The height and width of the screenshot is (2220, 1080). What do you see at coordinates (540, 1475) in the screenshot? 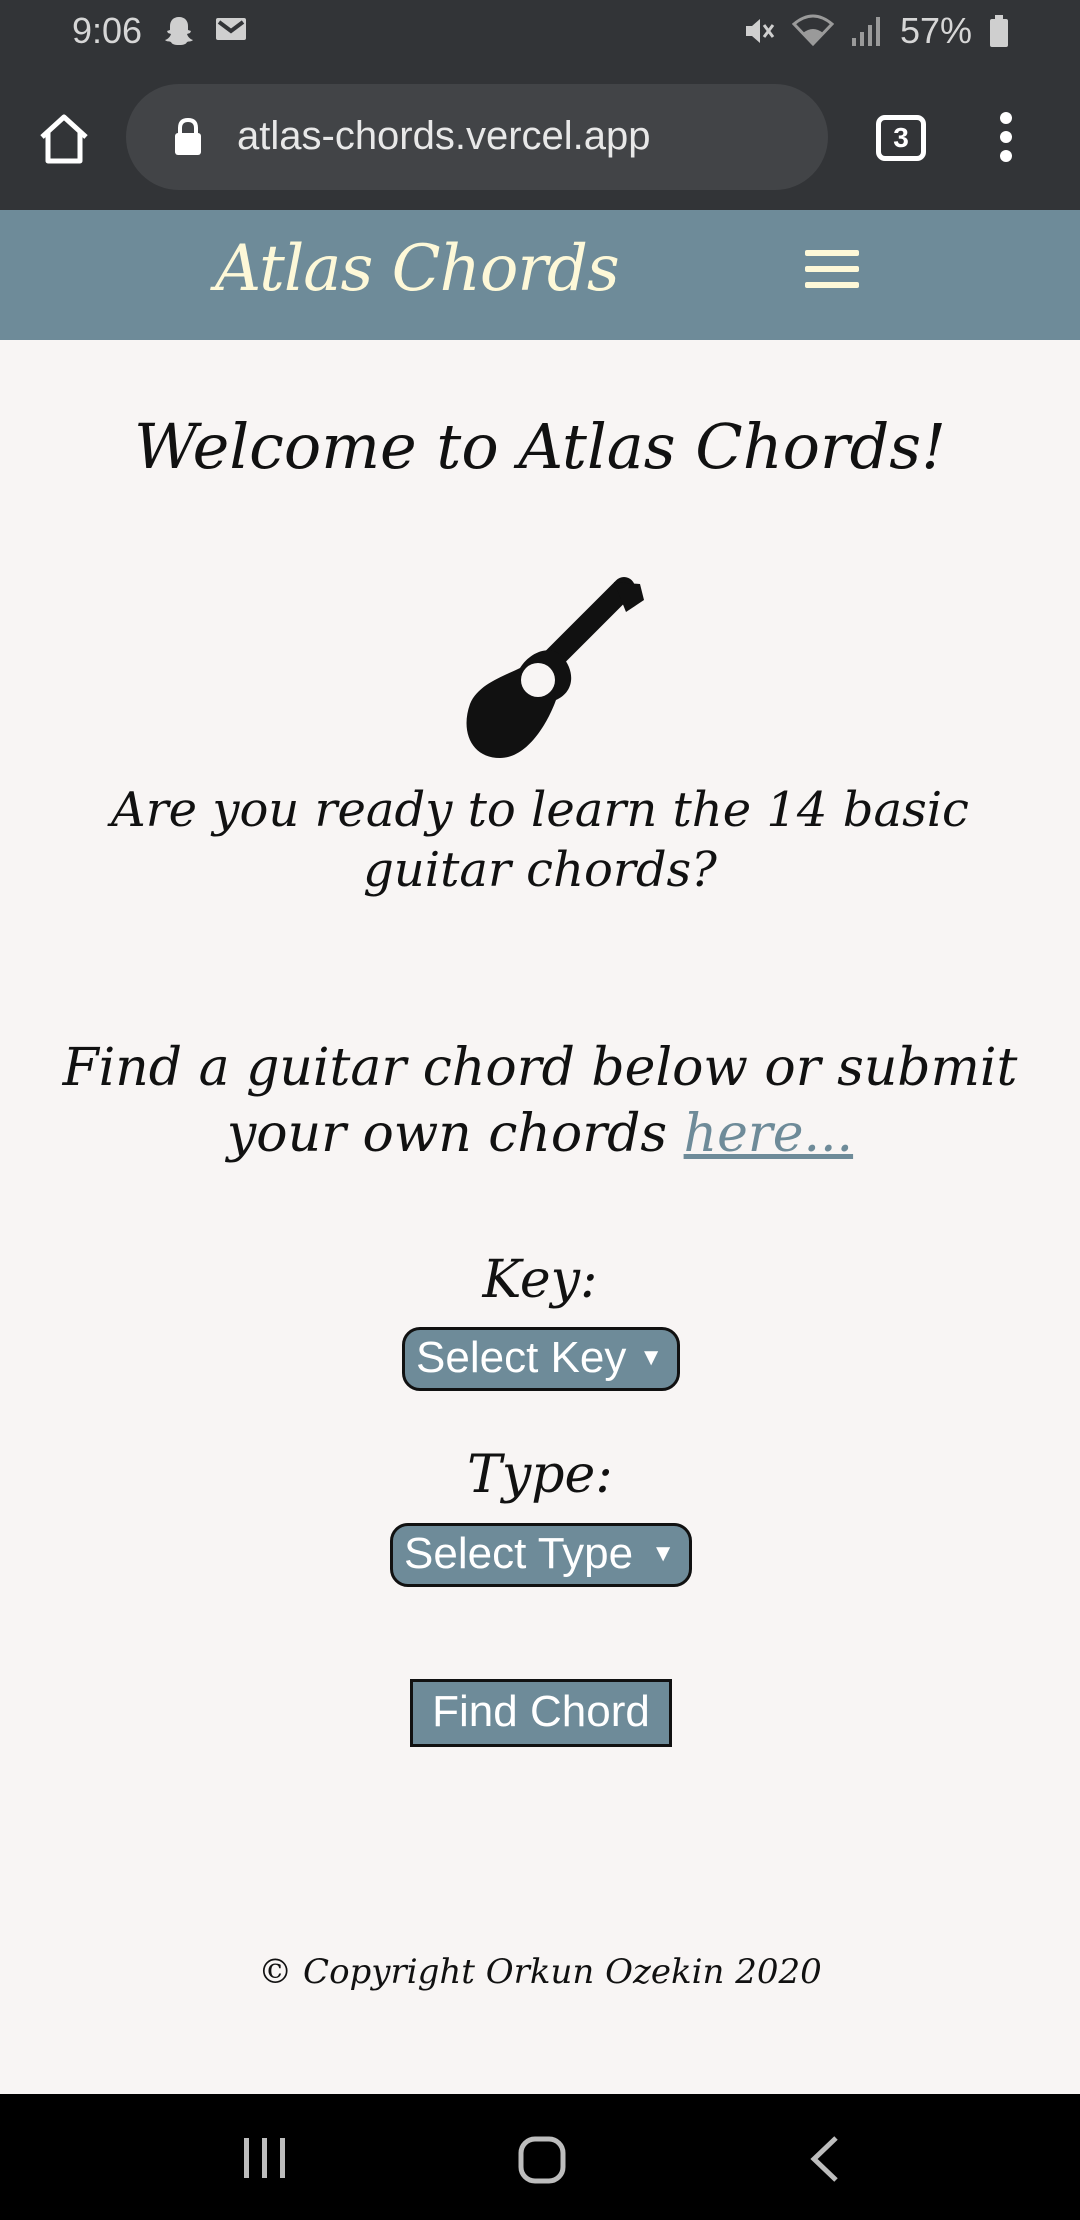
I see `type-label: Type:` at bounding box center [540, 1475].